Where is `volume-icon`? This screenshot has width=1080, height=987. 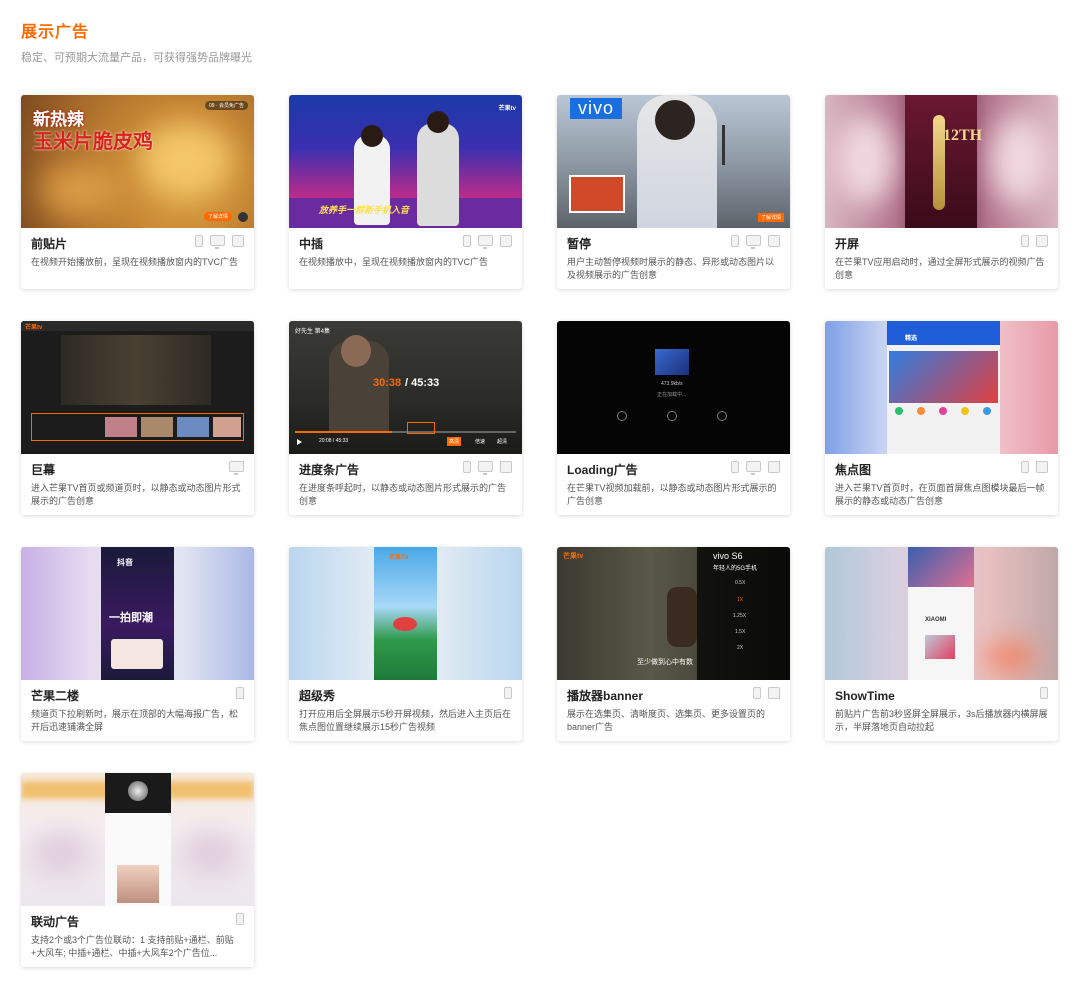
volume-icon is located at coordinates (243, 217).